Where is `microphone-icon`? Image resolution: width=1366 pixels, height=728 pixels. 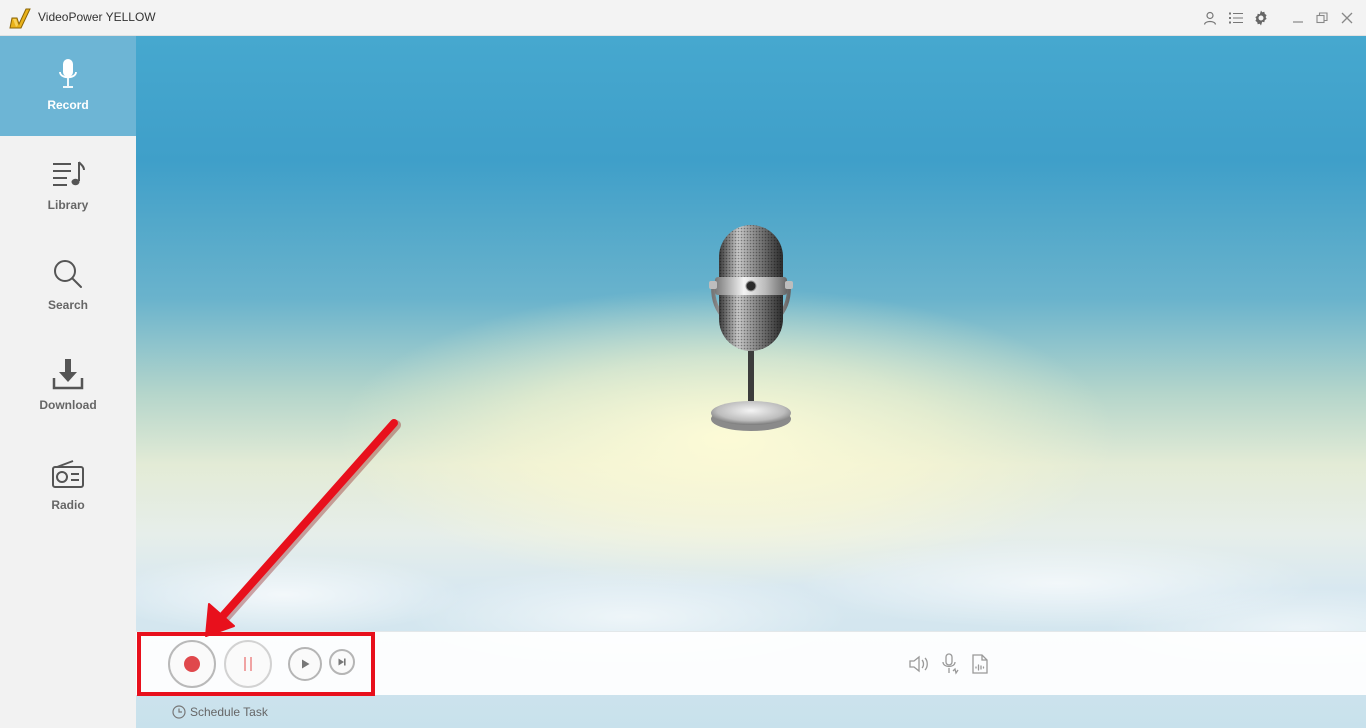 microphone-icon is located at coordinates (68, 74).